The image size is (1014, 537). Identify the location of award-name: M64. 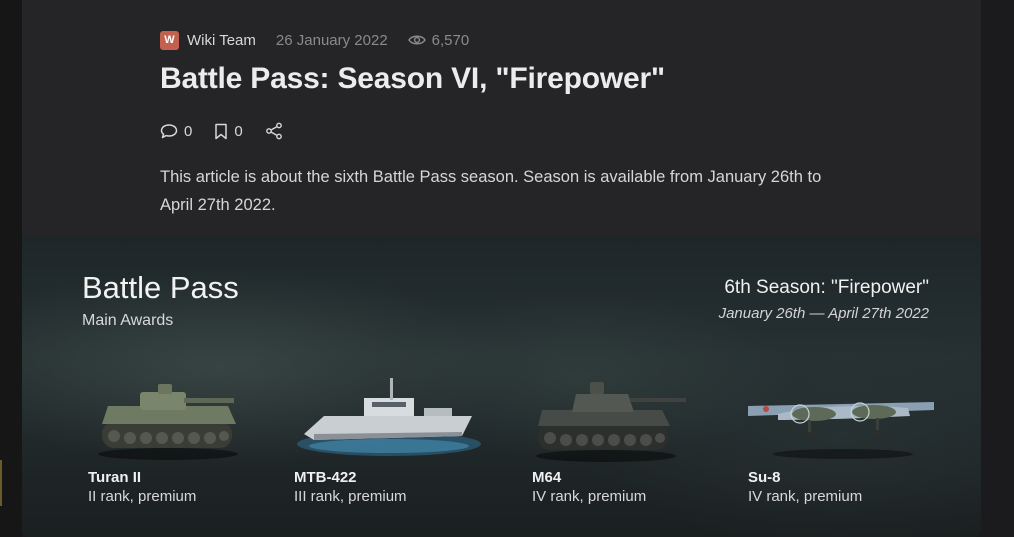
(547, 477).